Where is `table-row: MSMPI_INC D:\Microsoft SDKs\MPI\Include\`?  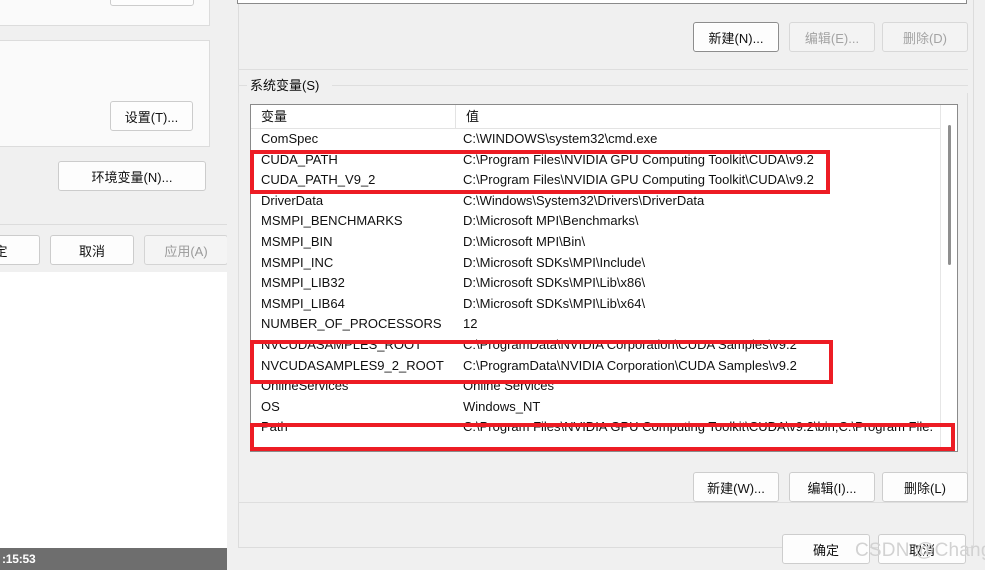
table-row: MSMPI_INC D:\Microsoft SDKs\MPI\Include\ is located at coordinates (595, 263).